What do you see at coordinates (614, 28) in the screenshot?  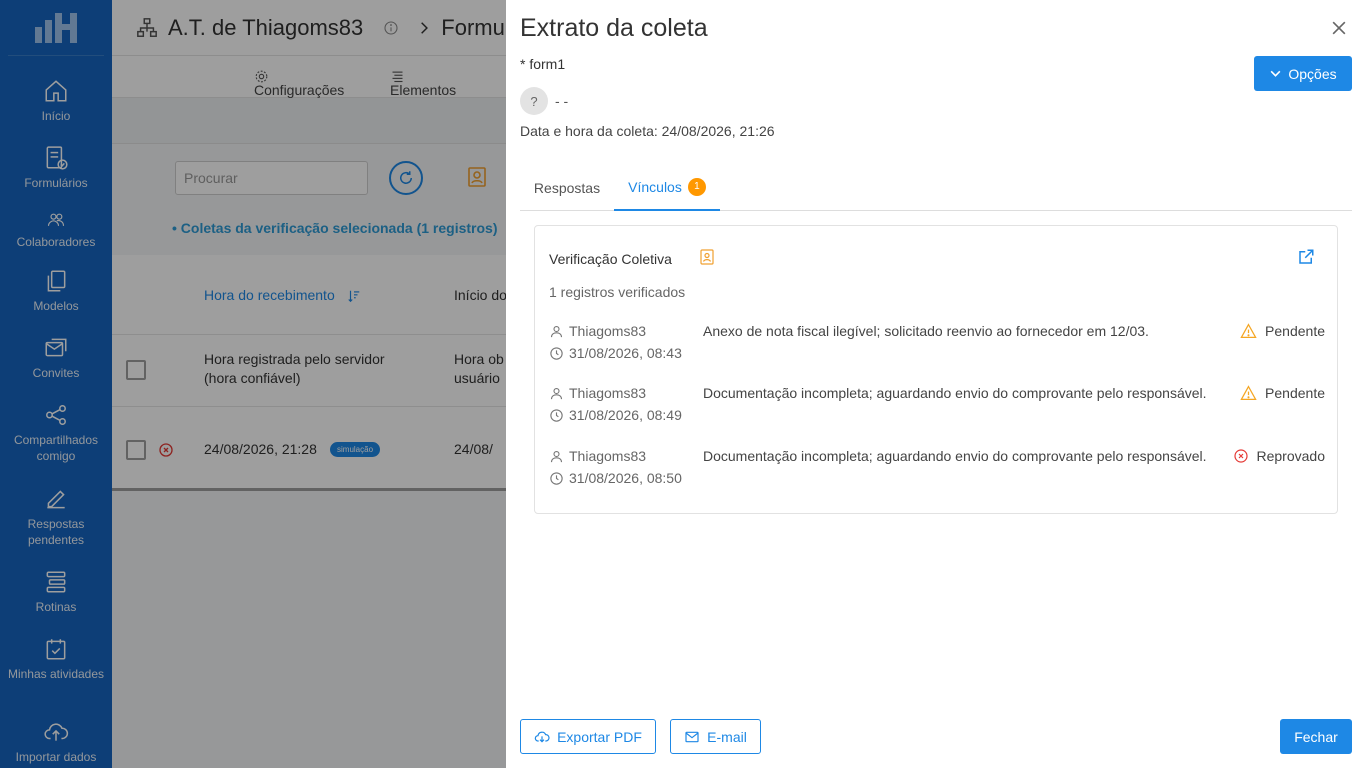 I see `drawer-title: Extrato da coleta` at bounding box center [614, 28].